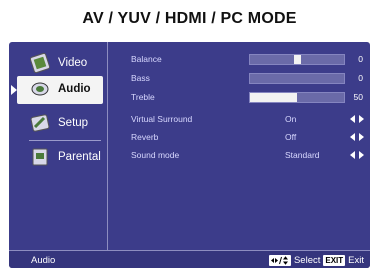 This screenshot has width=379, height=269. What do you see at coordinates (65, 140) in the screenshot?
I see `divider` at bounding box center [65, 140].